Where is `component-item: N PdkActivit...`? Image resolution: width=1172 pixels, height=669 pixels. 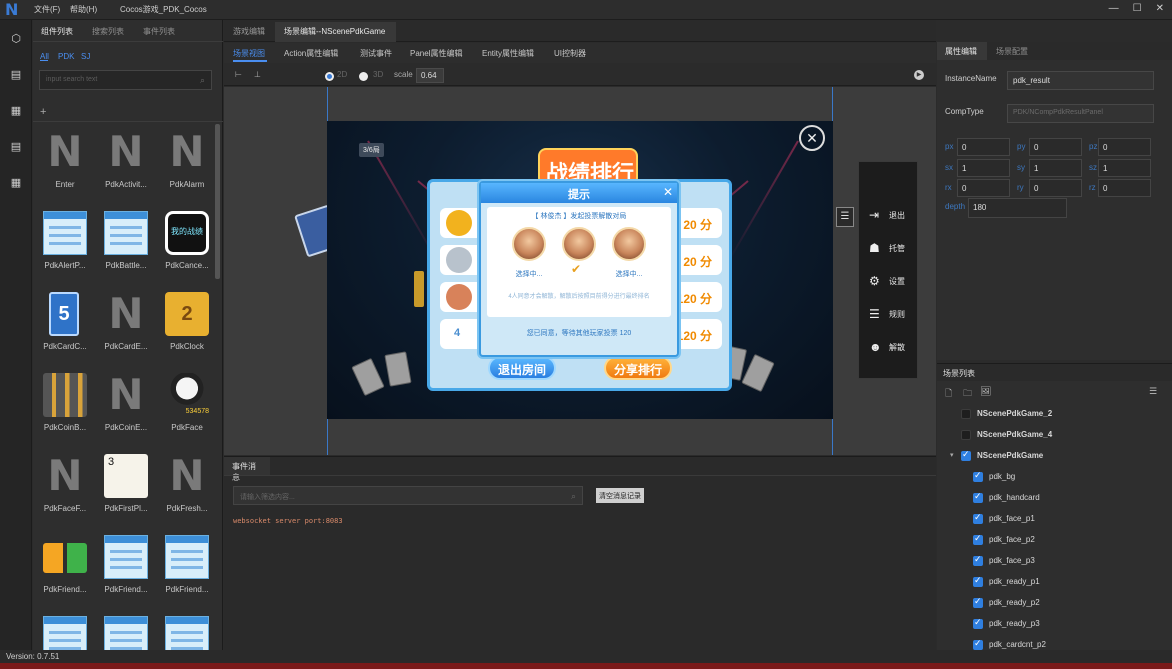
component-item: N PdkActivit... is located at coordinates (126, 170).